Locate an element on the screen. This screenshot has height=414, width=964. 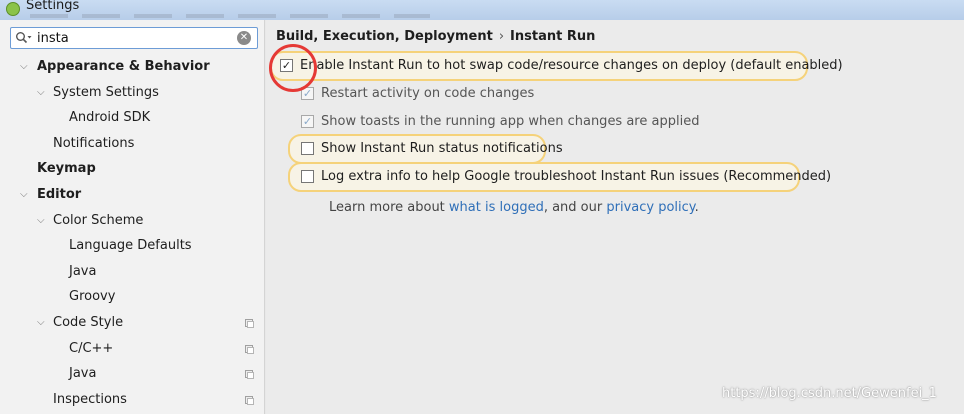
tree-item-label: Inspections is located at coordinates (90, 399).